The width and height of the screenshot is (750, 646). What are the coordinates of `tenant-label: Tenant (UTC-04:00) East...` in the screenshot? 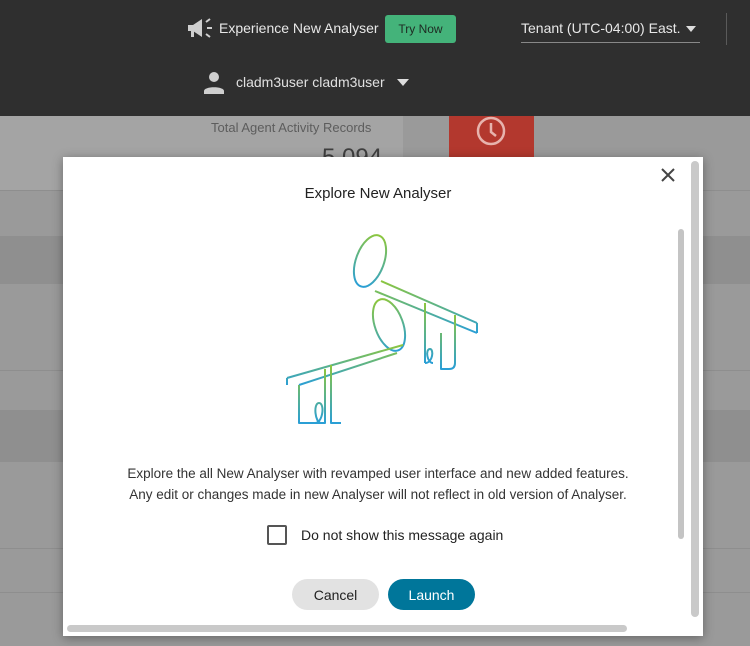 It's located at (601, 28).